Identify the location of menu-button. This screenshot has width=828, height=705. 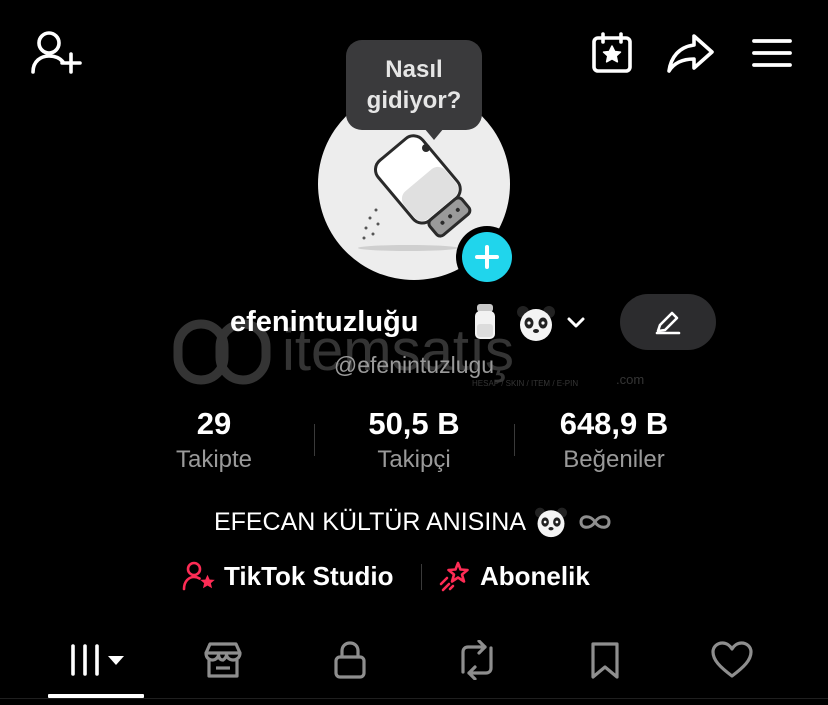
(772, 53).